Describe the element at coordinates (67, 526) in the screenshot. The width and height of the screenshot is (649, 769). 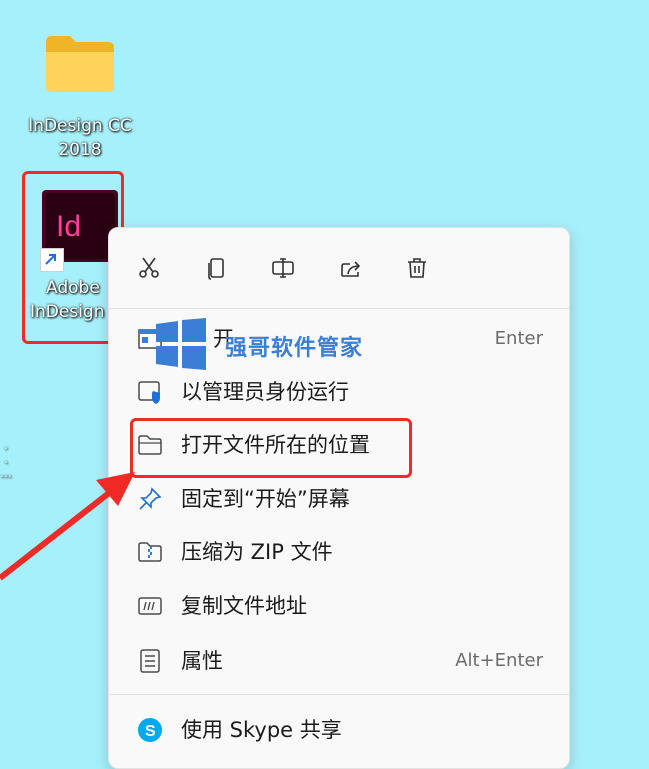
I see `red-arrow-annotation` at that location.